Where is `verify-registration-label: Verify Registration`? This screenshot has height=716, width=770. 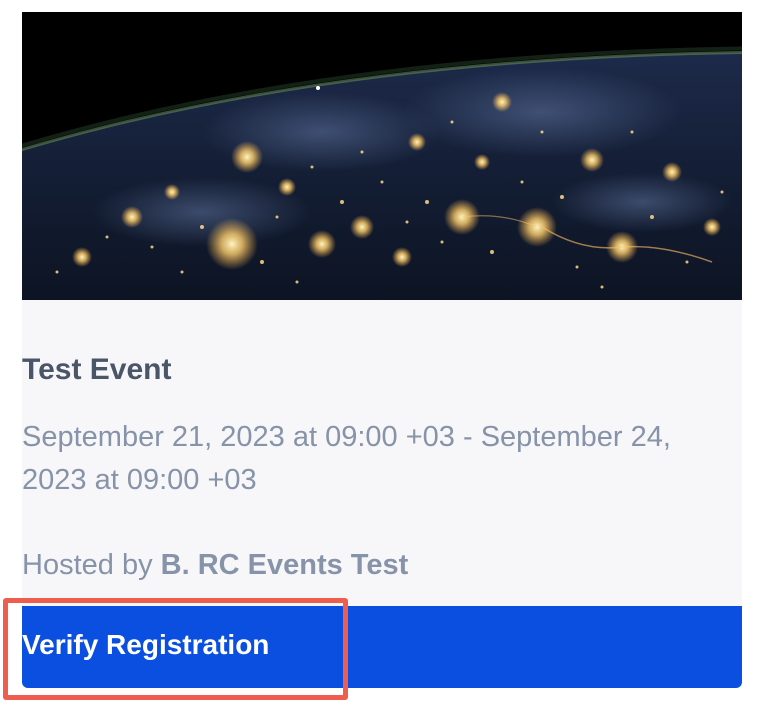 verify-registration-label: Verify Registration is located at coordinates (146, 644).